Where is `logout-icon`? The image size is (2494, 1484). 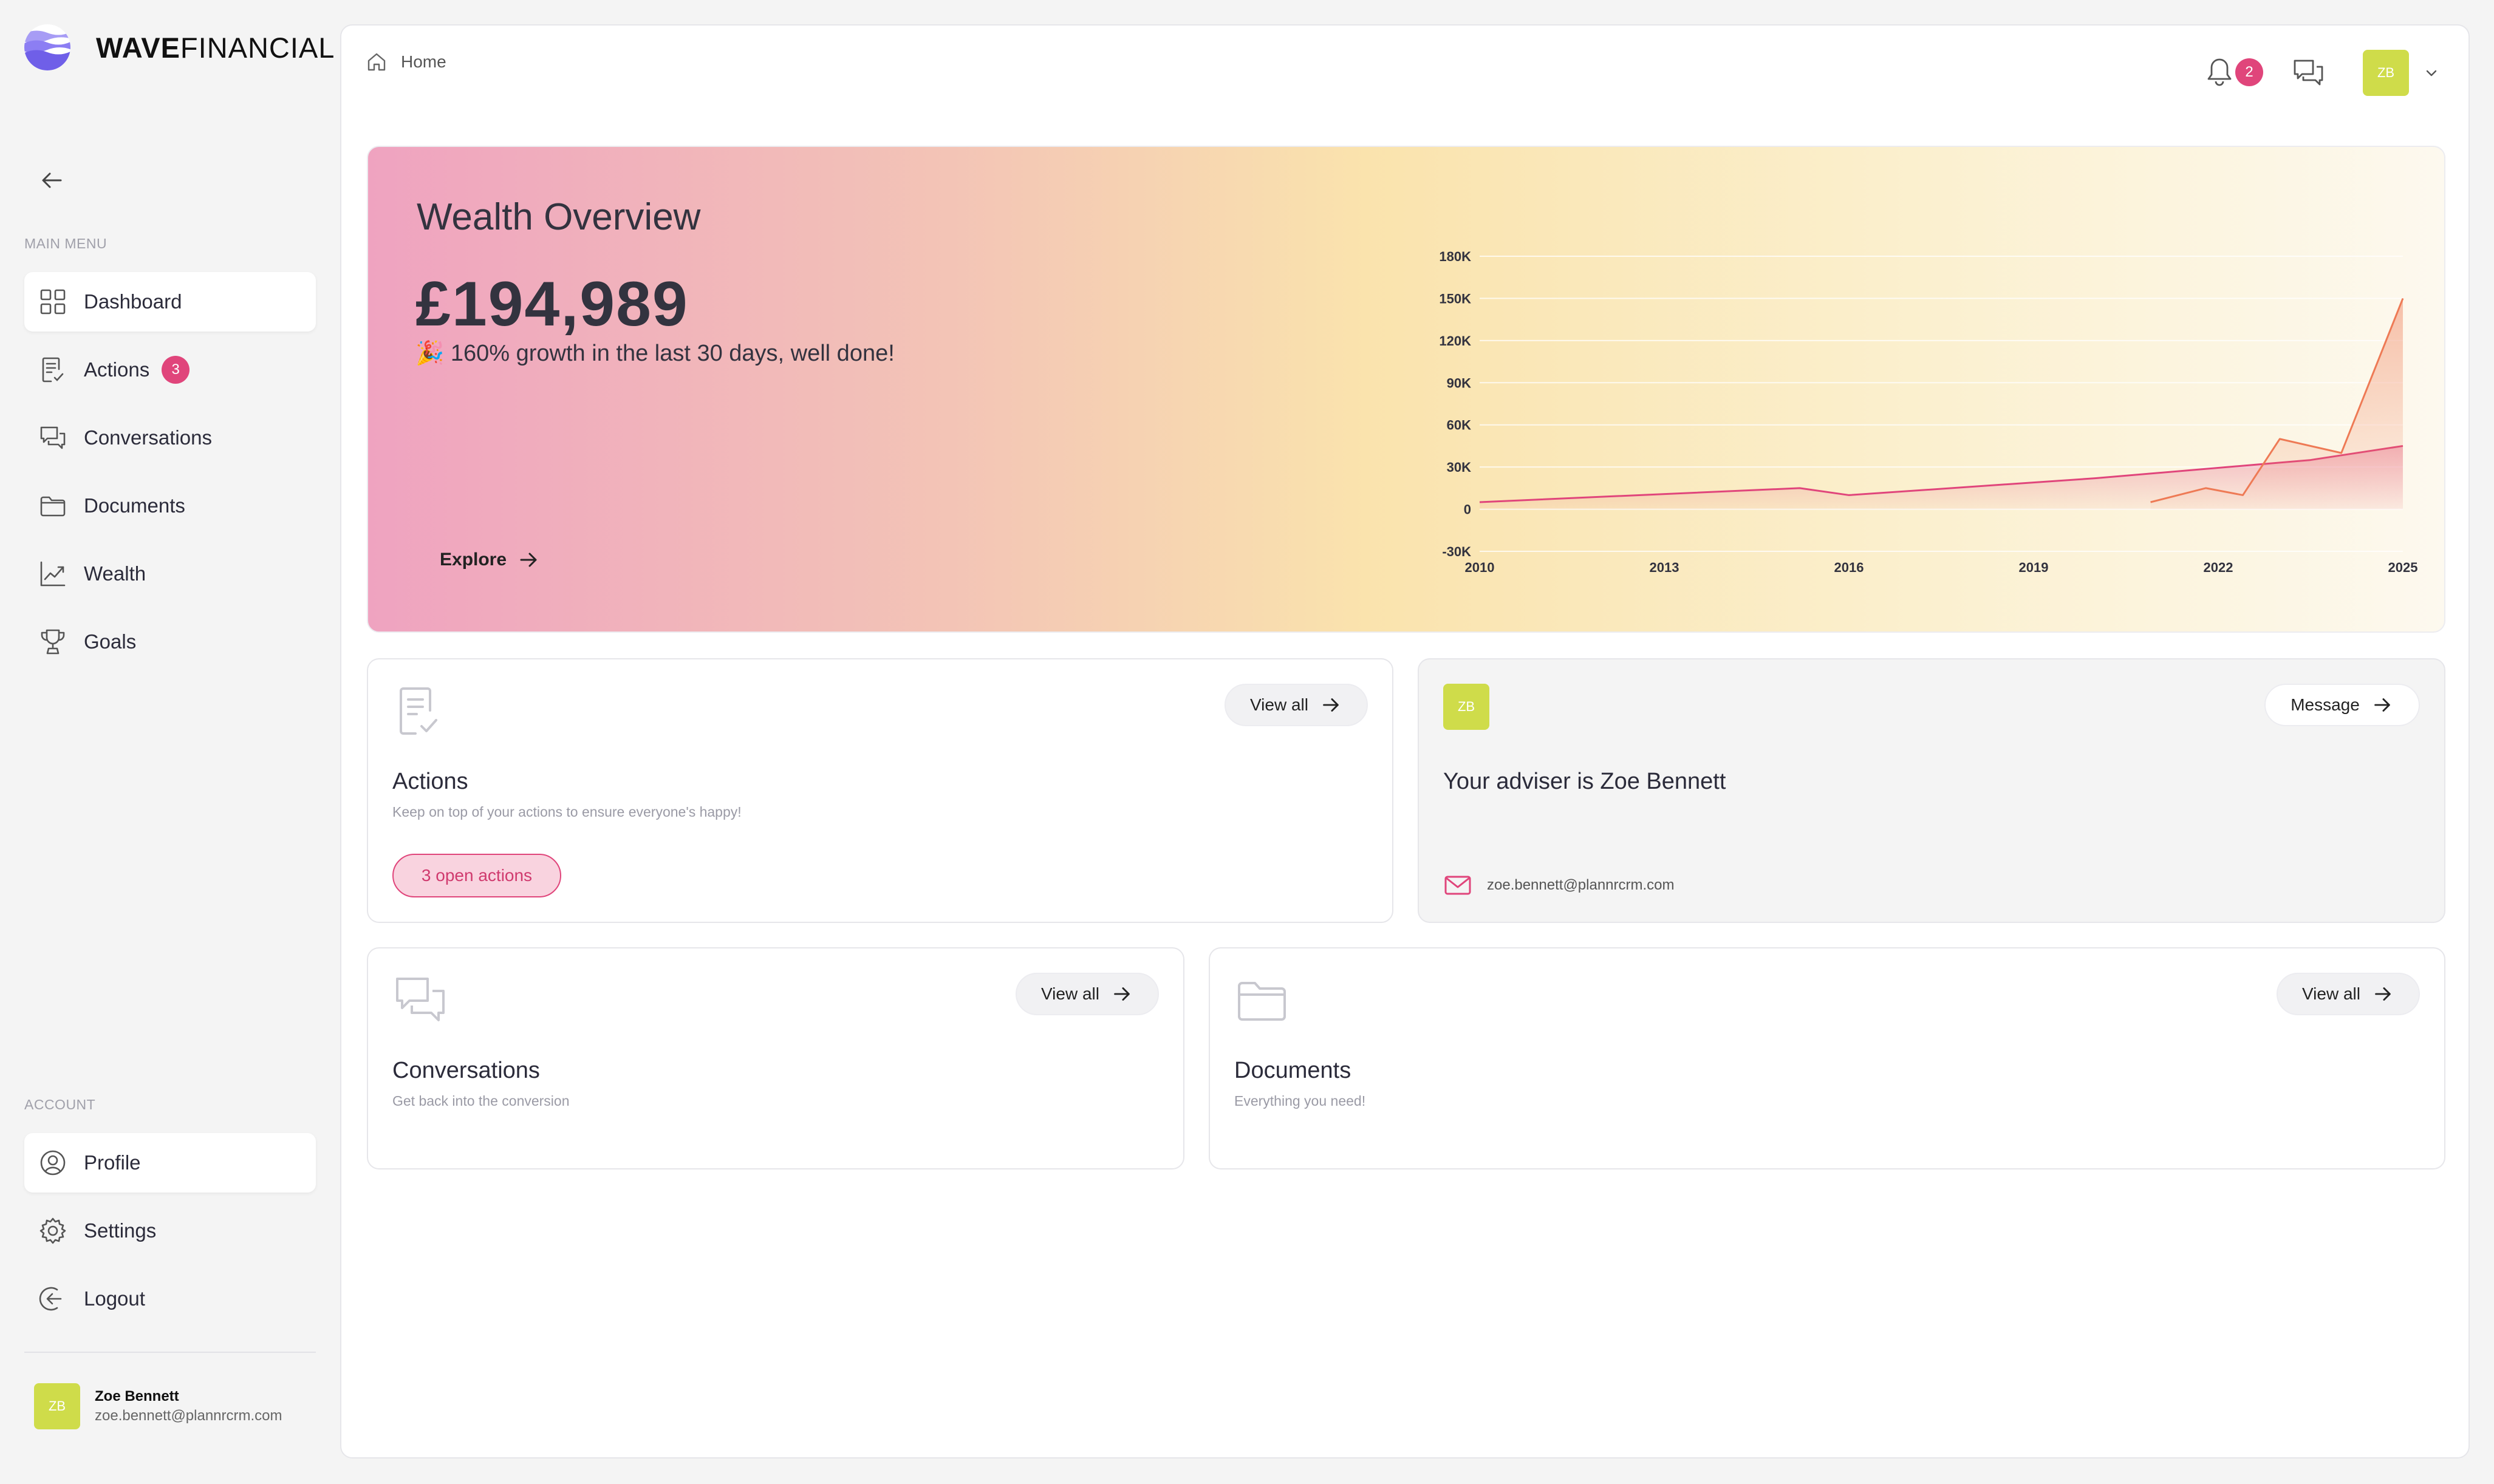
logout-icon is located at coordinates (50, 1299).